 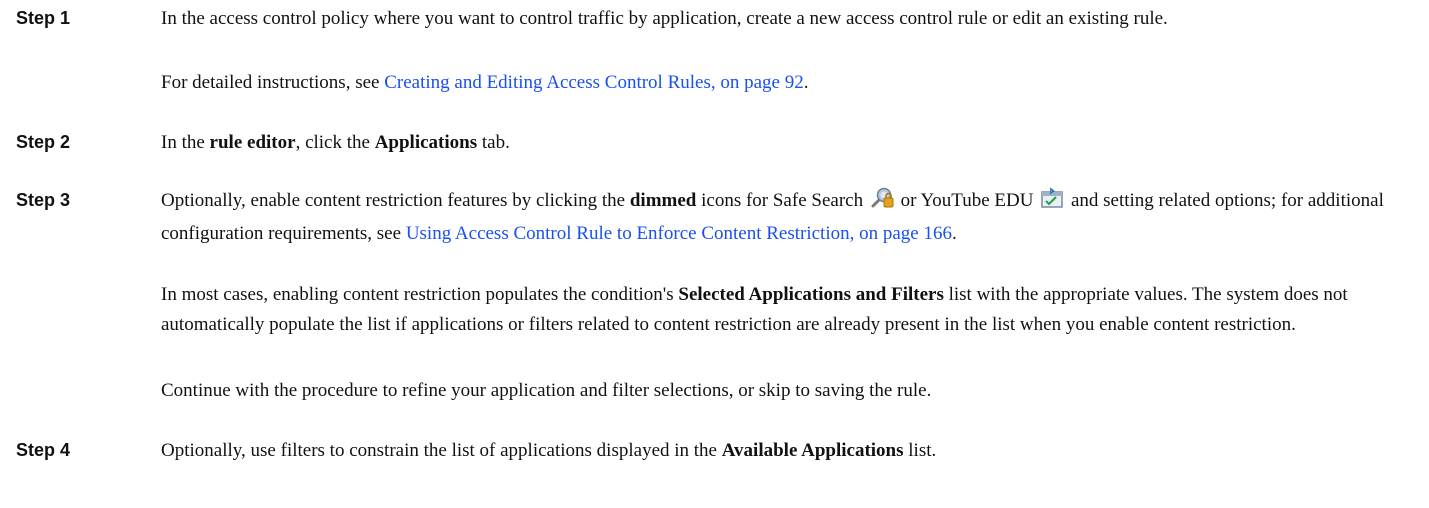 I want to click on applications-term: Applications, so click(x=426, y=142).